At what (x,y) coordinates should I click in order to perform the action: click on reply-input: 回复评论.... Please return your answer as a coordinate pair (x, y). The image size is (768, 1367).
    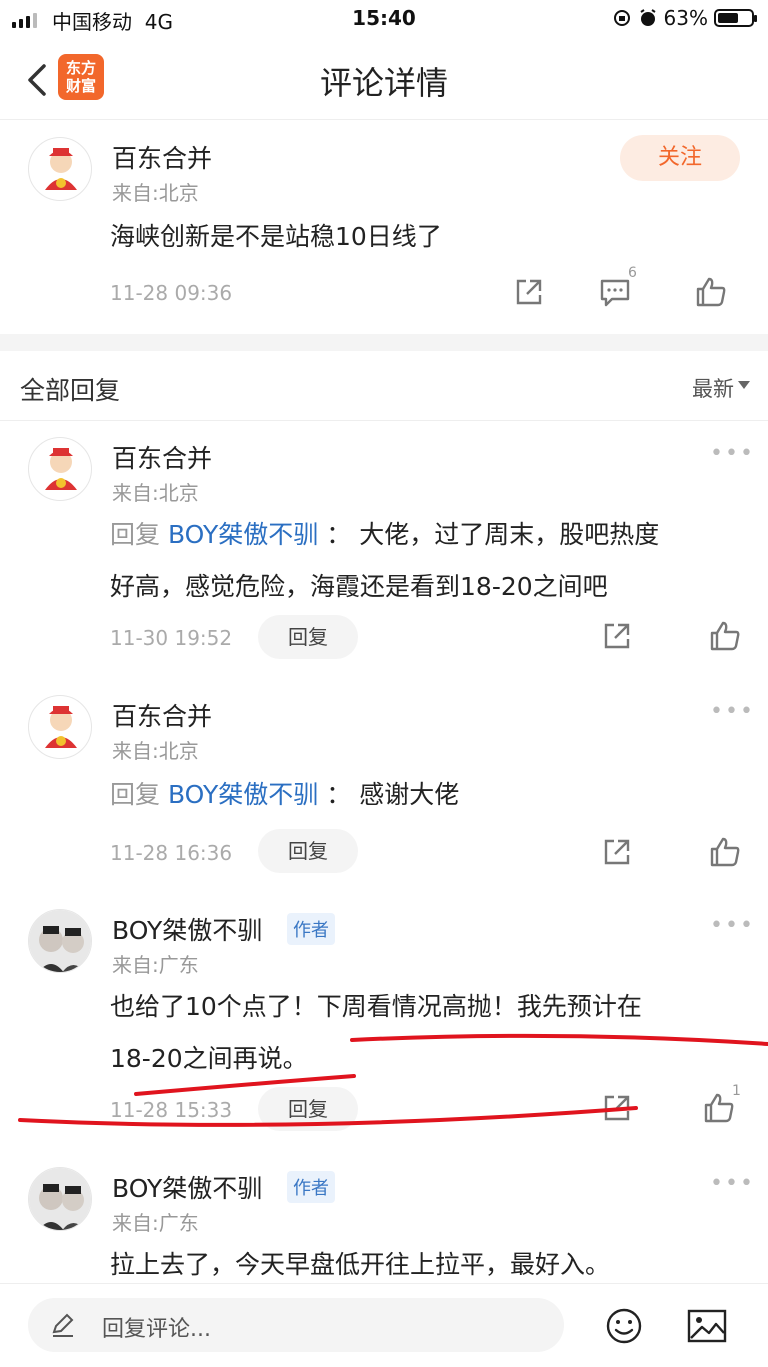
    Looking at the image, I should click on (296, 1325).